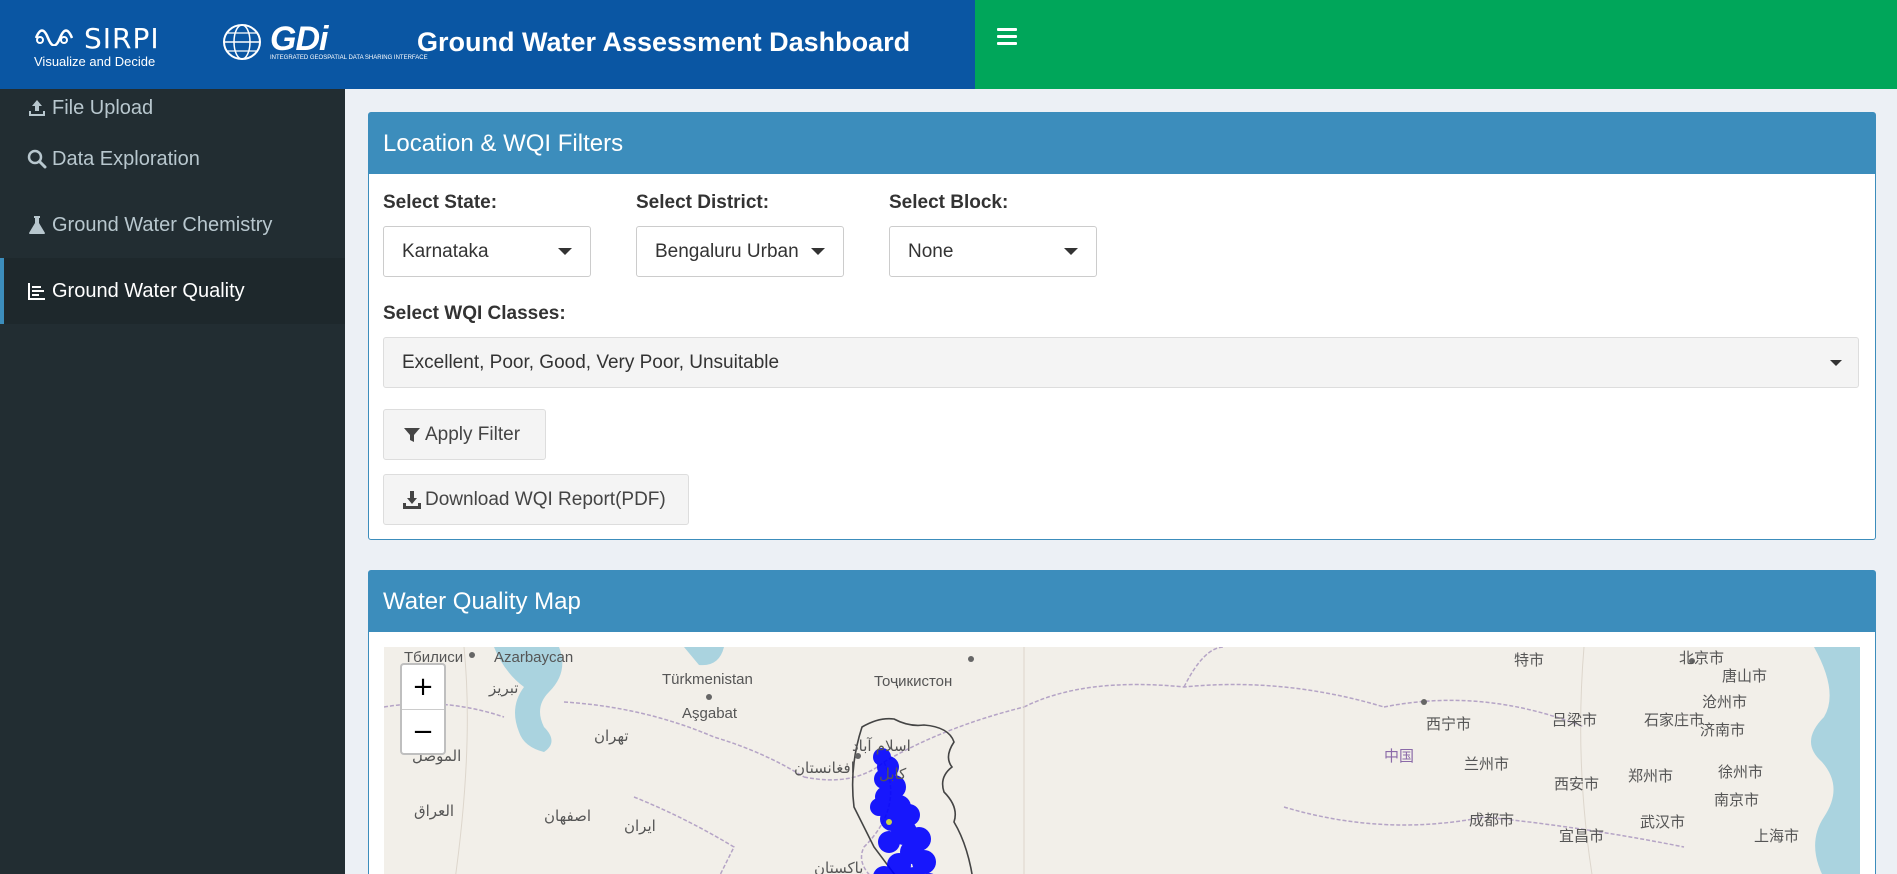  What do you see at coordinates (162, 224) in the screenshot?
I see `sidebar-item-label: Ground Water Chemistry` at bounding box center [162, 224].